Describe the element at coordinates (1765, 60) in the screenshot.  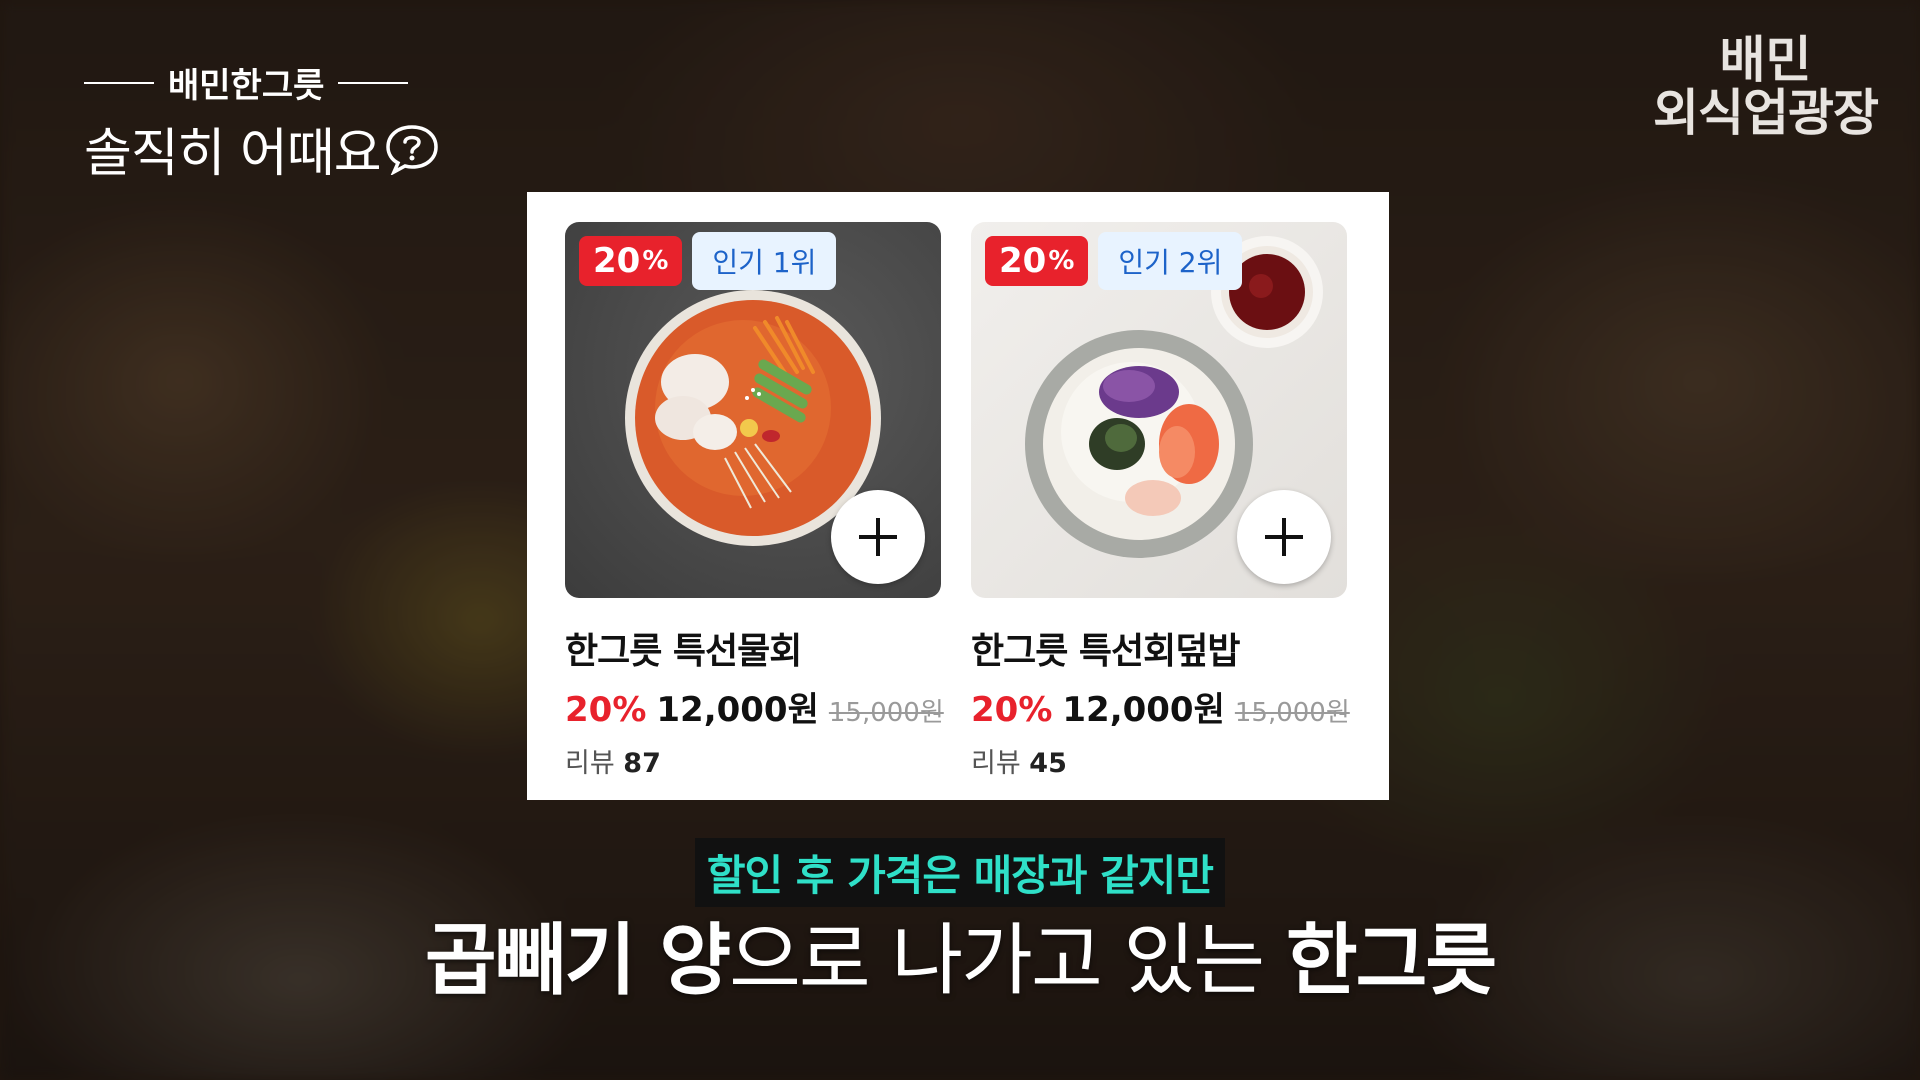
I see `channel-logo-line1: 배민` at that location.